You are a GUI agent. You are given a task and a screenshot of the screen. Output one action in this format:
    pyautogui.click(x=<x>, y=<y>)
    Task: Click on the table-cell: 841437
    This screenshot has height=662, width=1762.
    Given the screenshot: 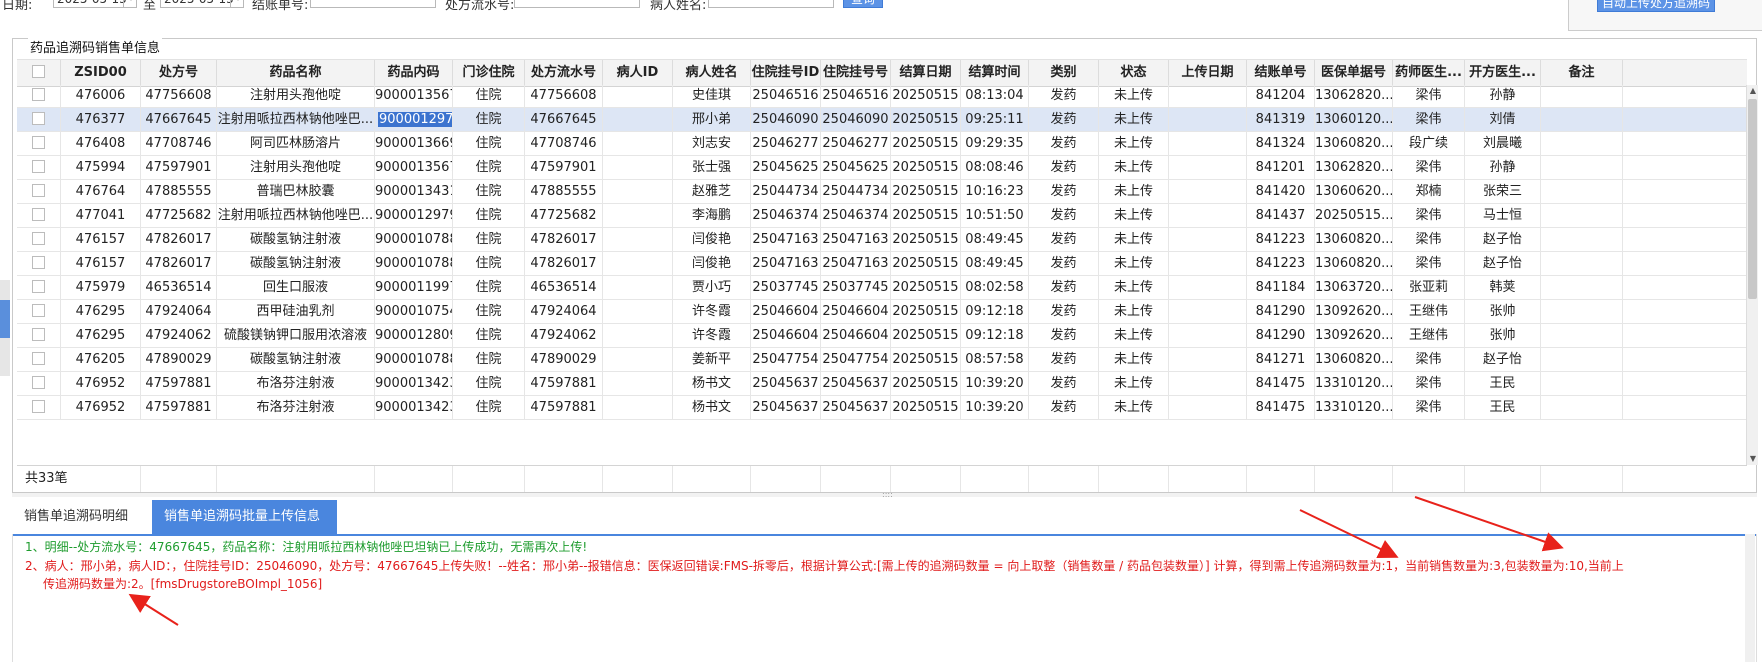 What is the action you would take?
    pyautogui.click(x=1281, y=216)
    